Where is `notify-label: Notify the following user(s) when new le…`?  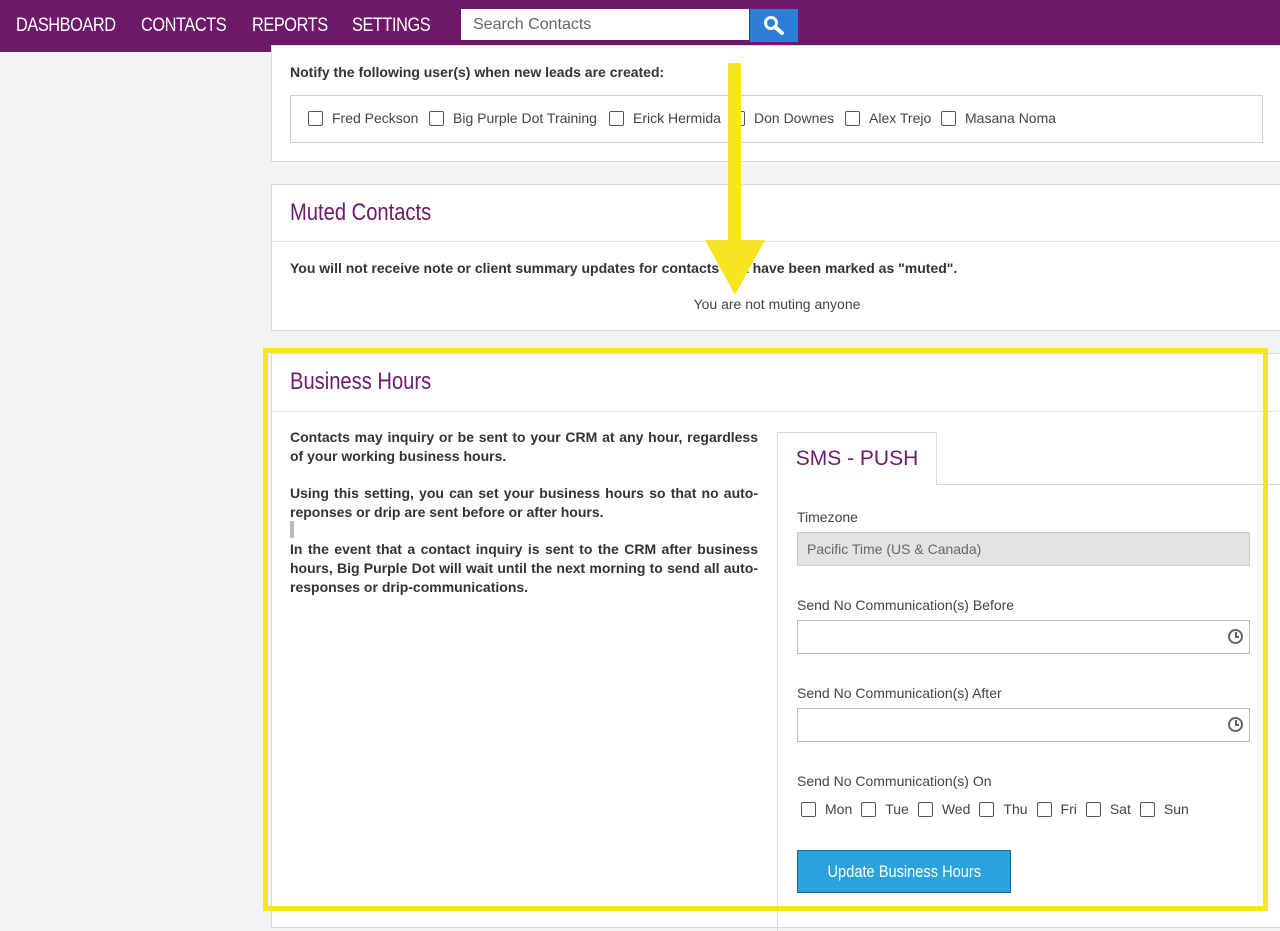 notify-label: Notify the following user(s) when new le… is located at coordinates (477, 72).